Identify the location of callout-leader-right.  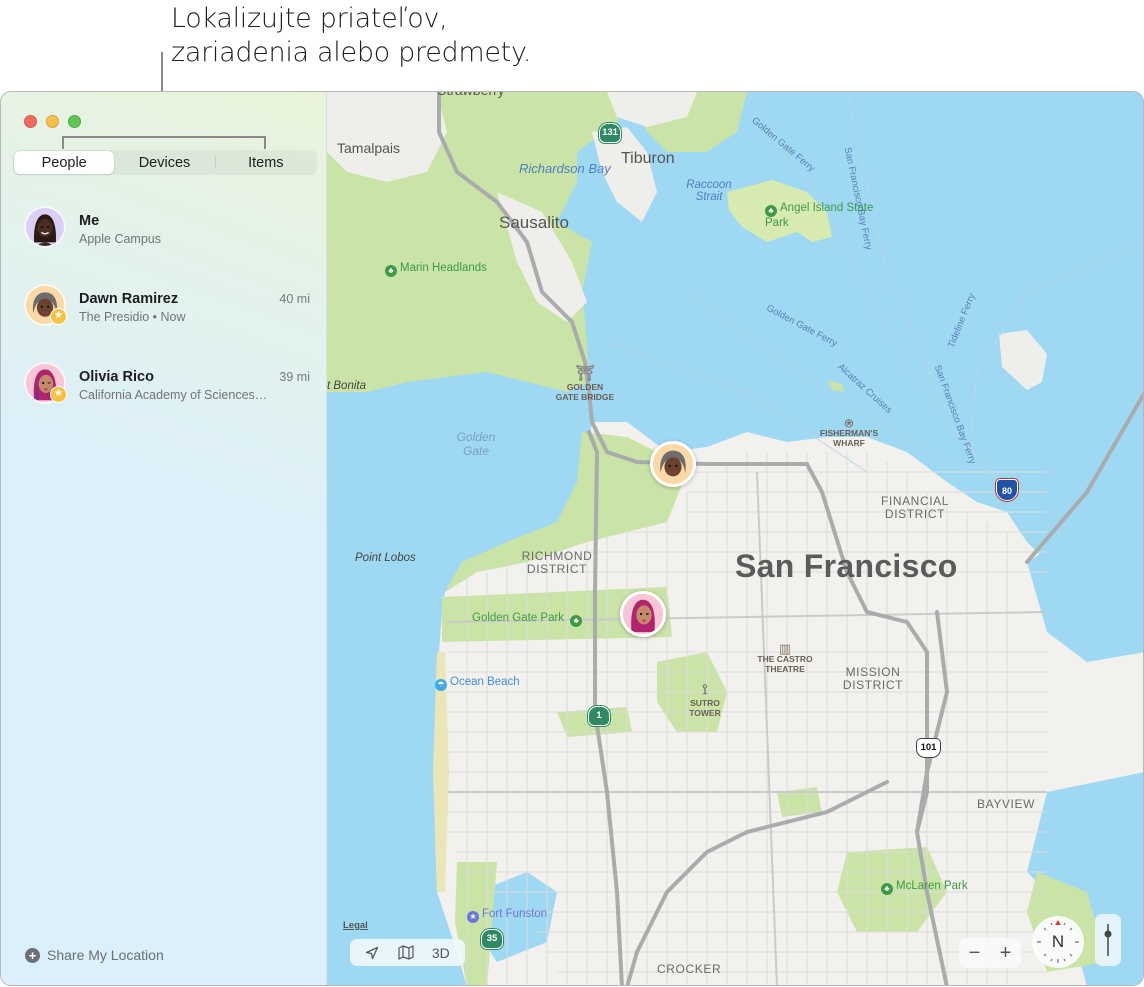
(265, 142).